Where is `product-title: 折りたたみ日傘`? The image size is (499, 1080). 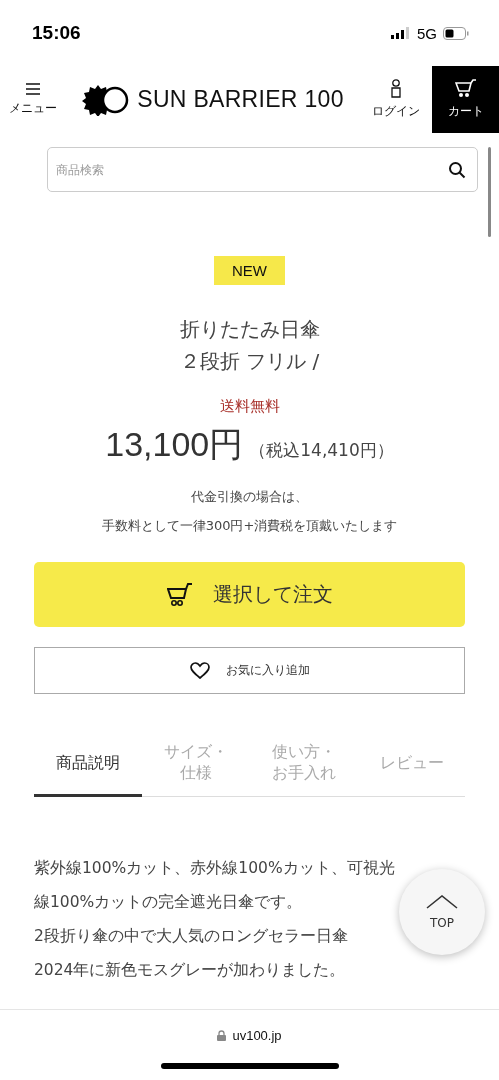
product-title: 折りたたみ日傘 is located at coordinates (249, 329).